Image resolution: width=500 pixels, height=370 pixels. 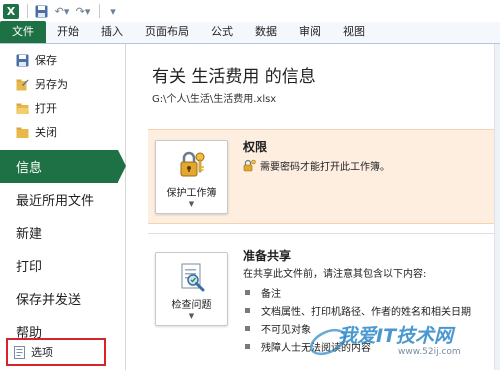 I want to click on nav-recent: 最近所用文件, so click(x=62, y=199).